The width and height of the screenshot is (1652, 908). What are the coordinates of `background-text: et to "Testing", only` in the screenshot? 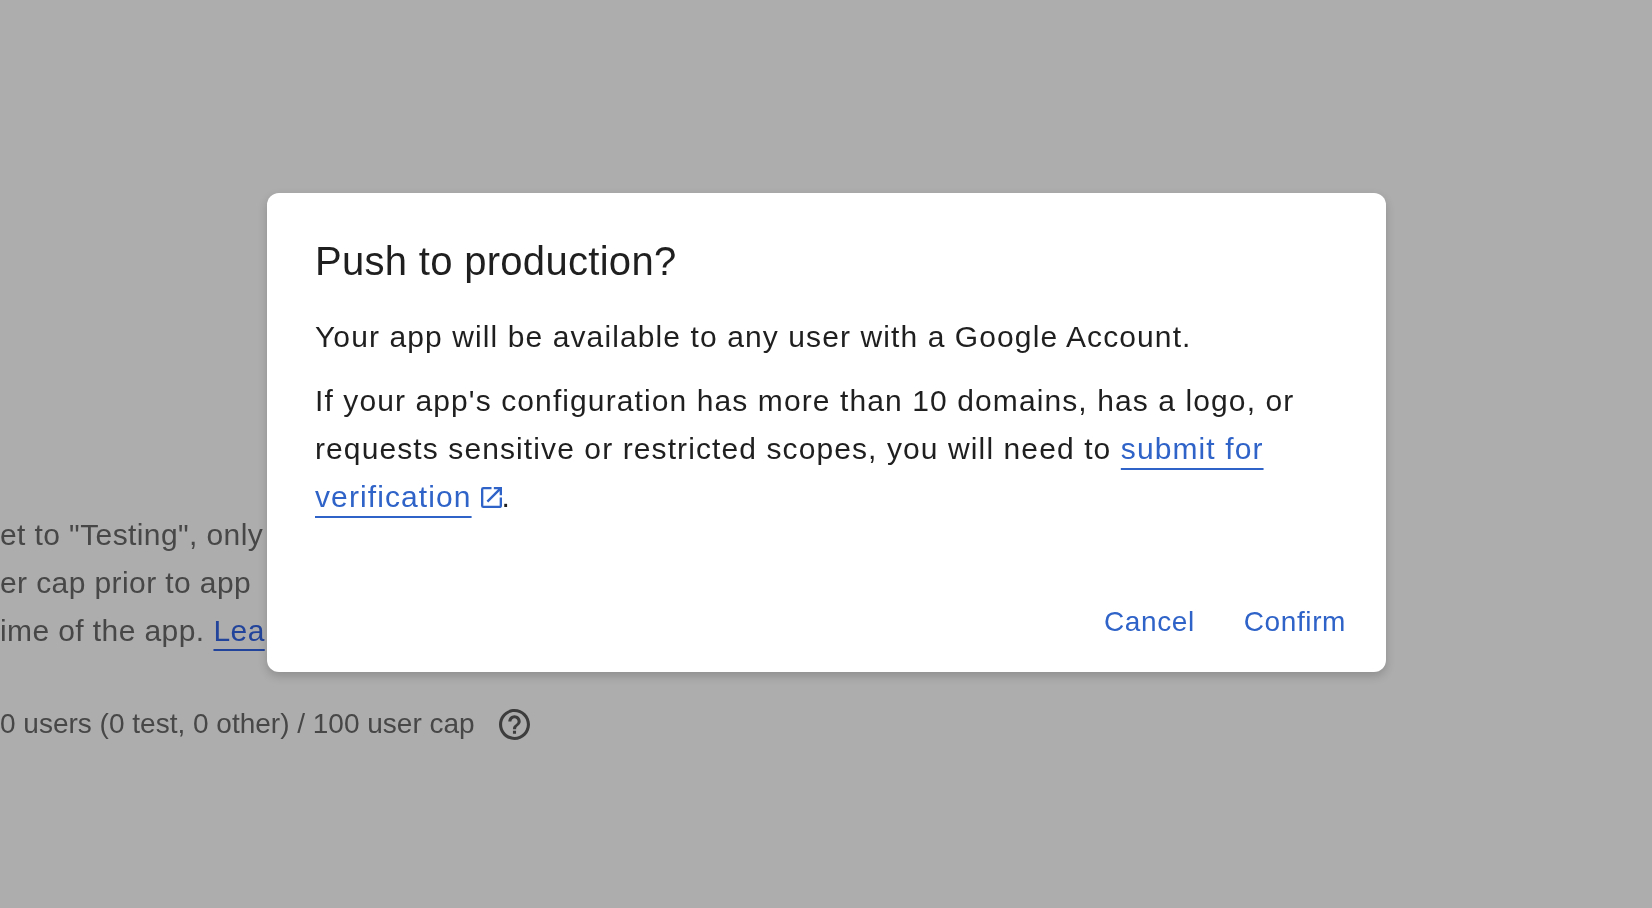 It's located at (132, 535).